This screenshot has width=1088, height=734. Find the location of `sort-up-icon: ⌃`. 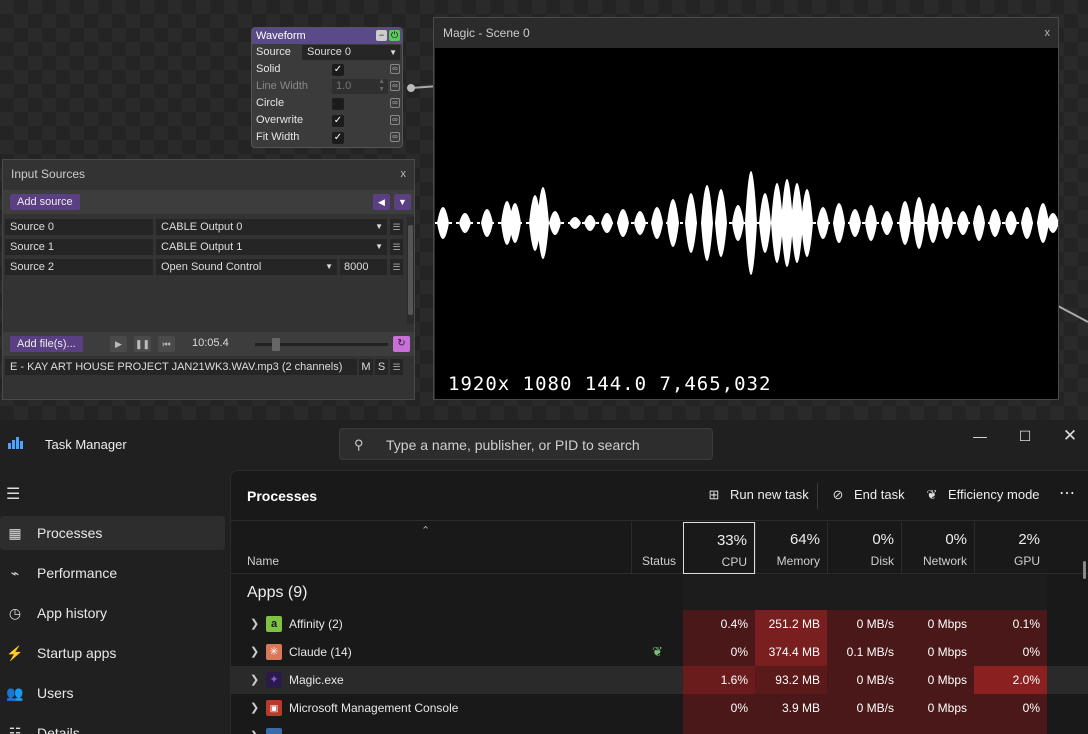

sort-up-icon: ⌃ is located at coordinates (425, 530).